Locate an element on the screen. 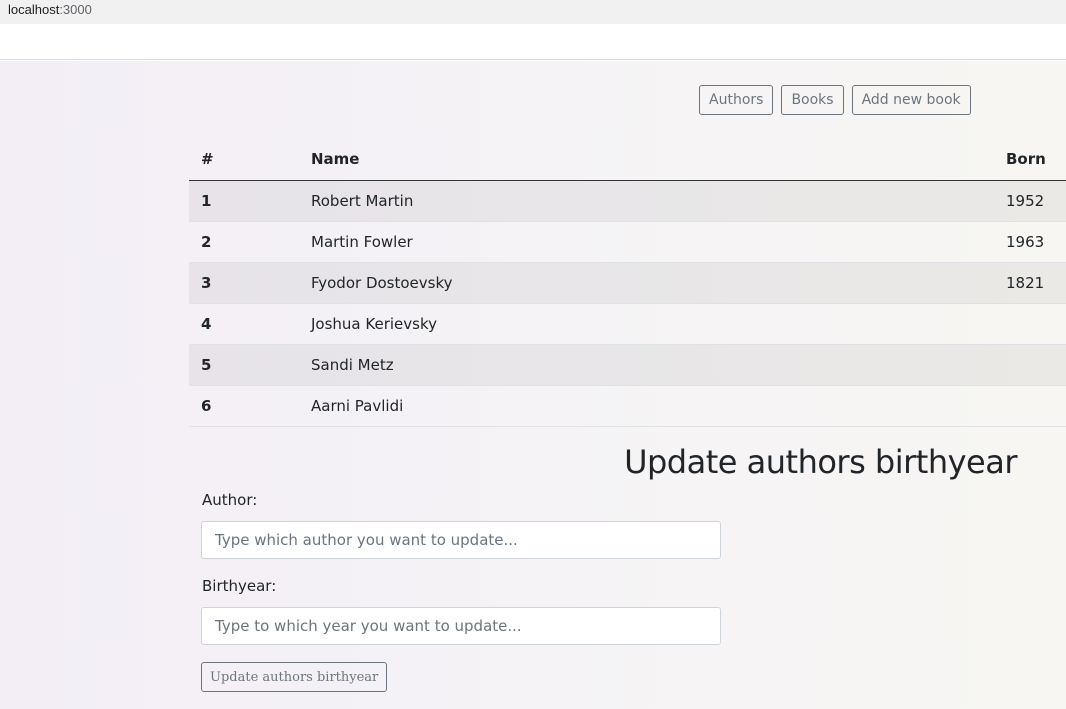 The width and height of the screenshot is (1066, 709). table-header-row: # Name Born is located at coordinates (627, 160).